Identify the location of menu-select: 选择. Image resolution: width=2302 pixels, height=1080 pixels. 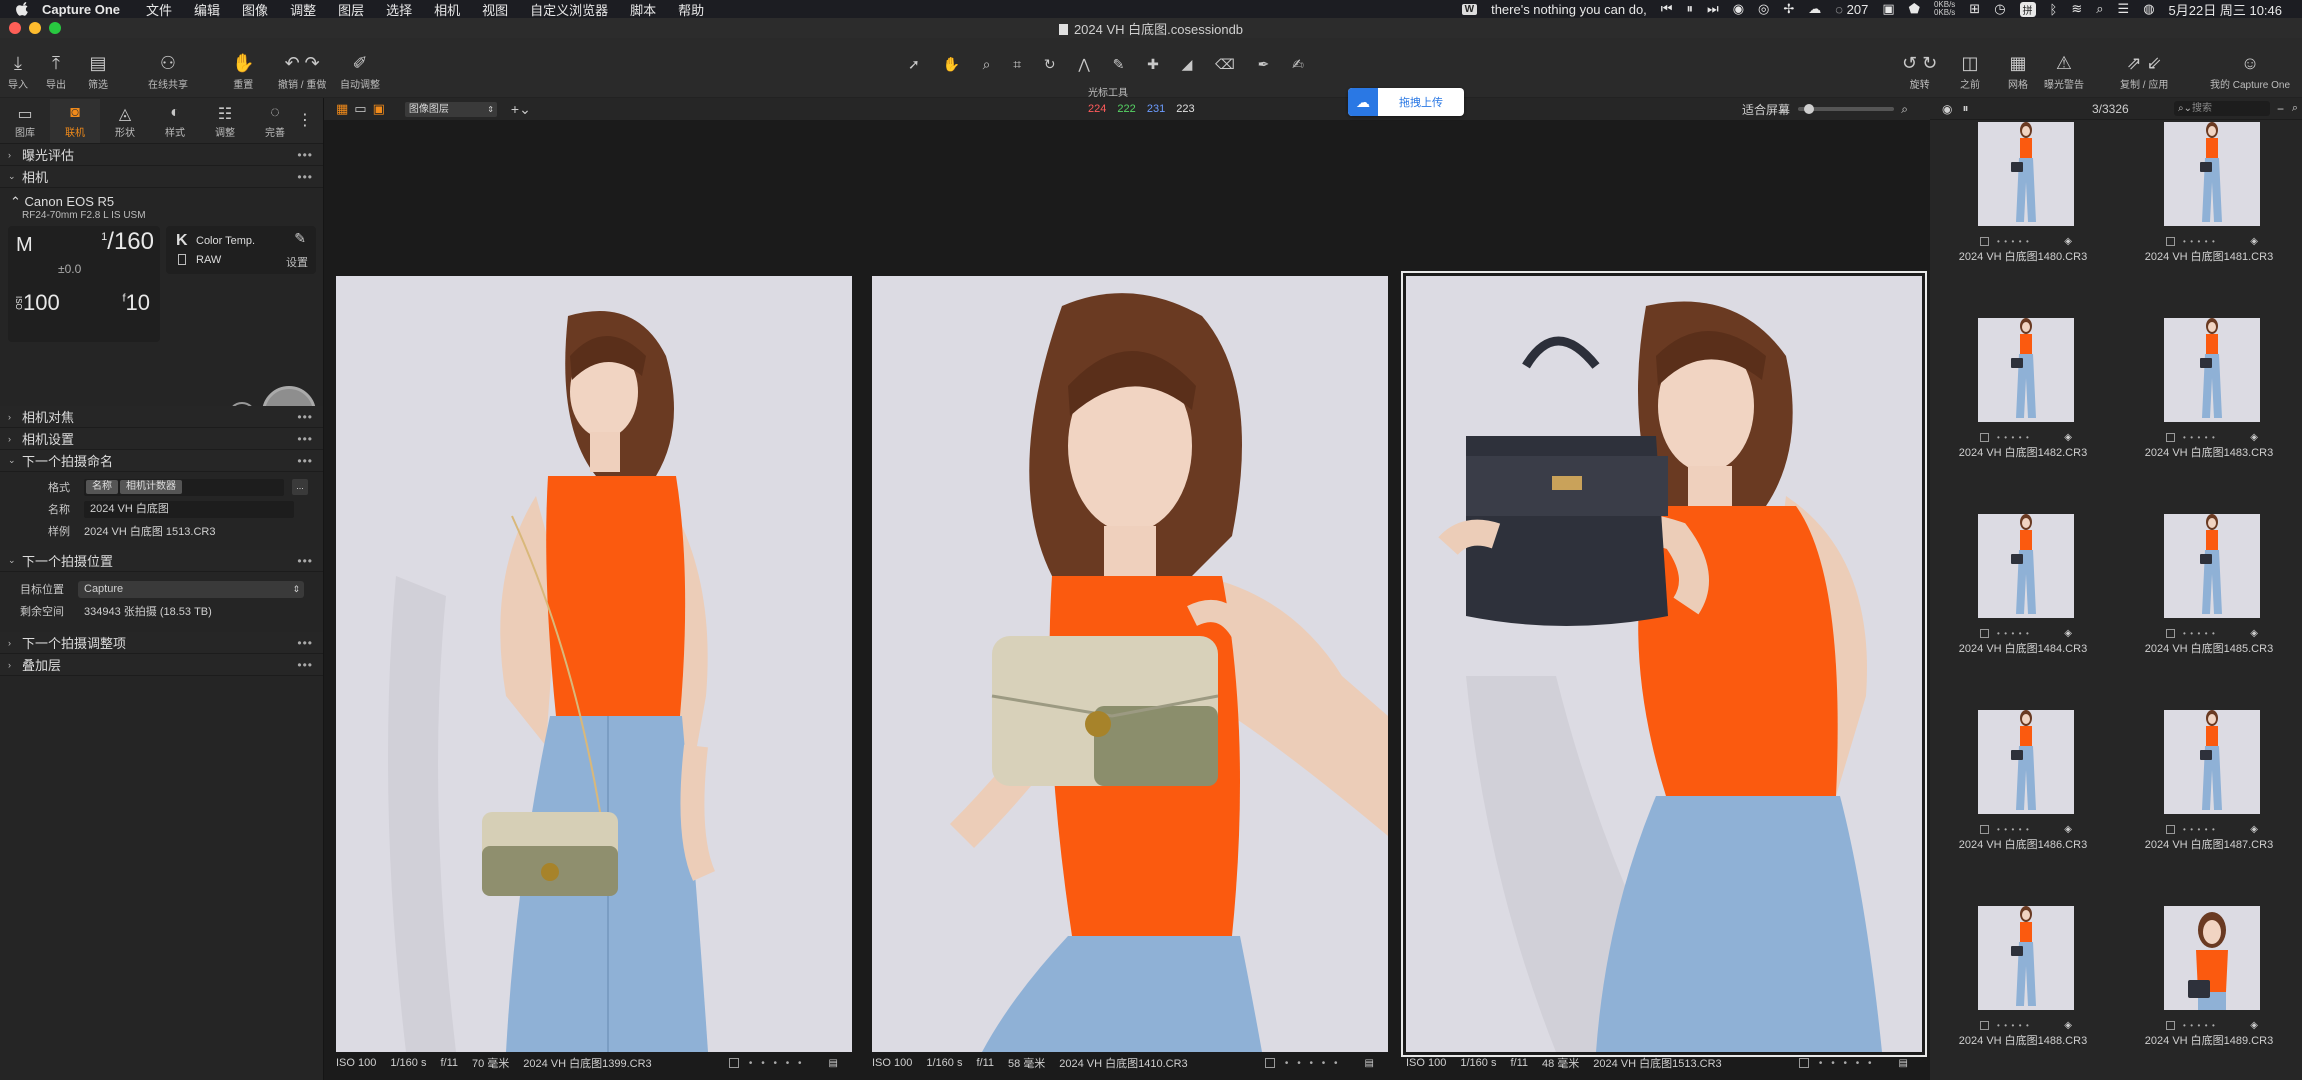
(399, 9).